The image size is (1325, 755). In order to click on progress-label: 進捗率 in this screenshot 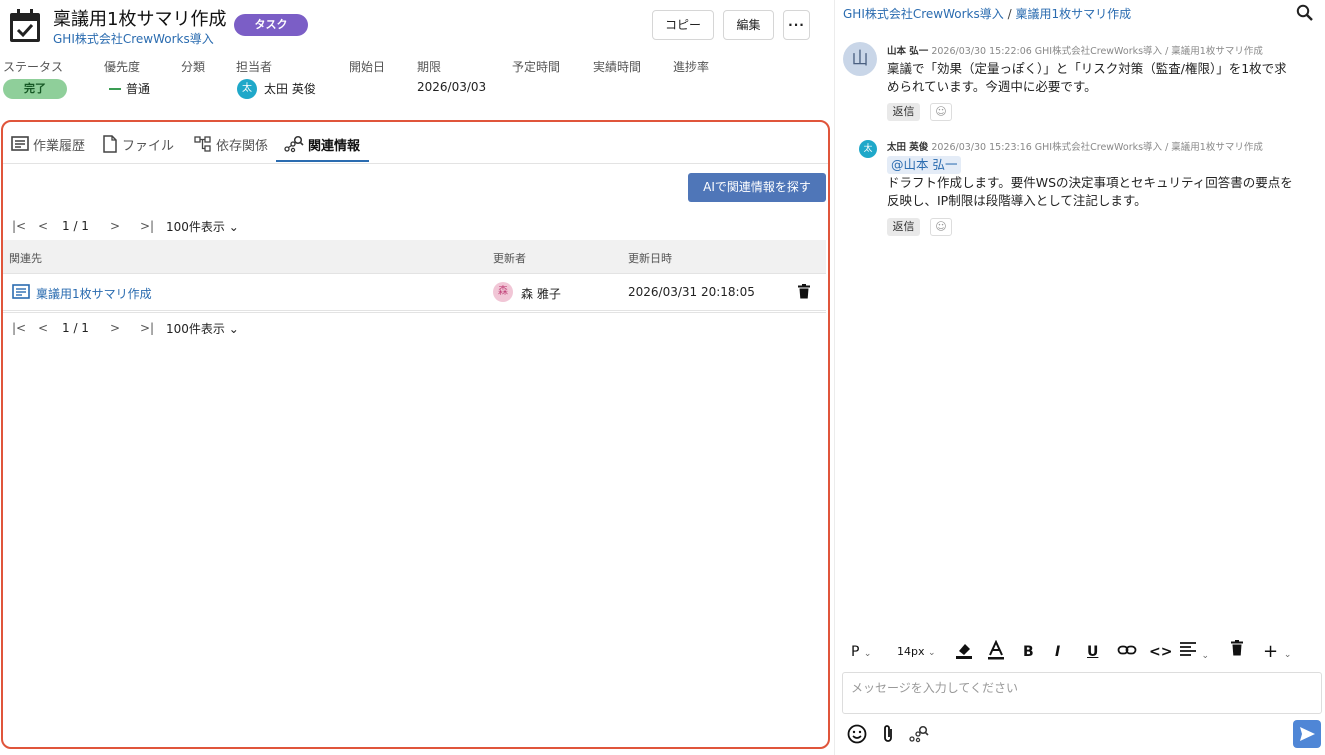, I will do `click(691, 67)`.